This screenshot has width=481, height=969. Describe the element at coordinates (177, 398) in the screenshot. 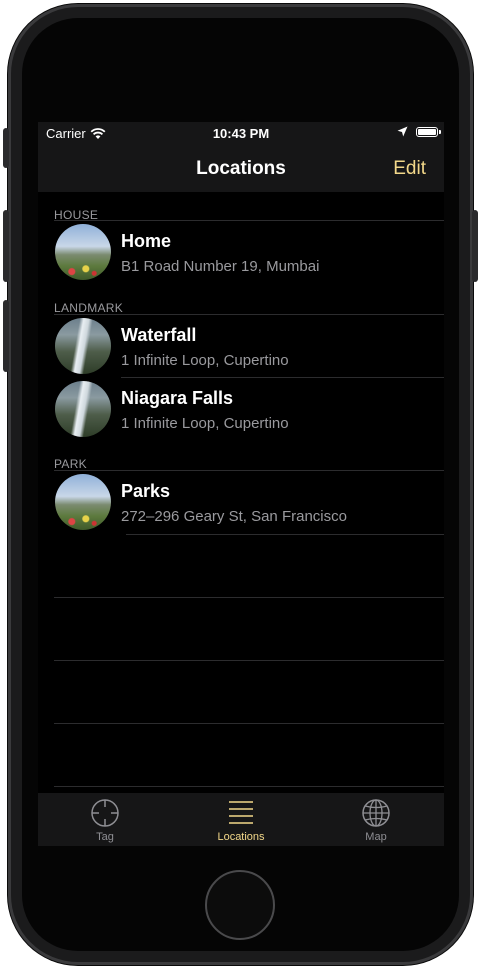

I see `location-name: Niagara Falls` at that location.